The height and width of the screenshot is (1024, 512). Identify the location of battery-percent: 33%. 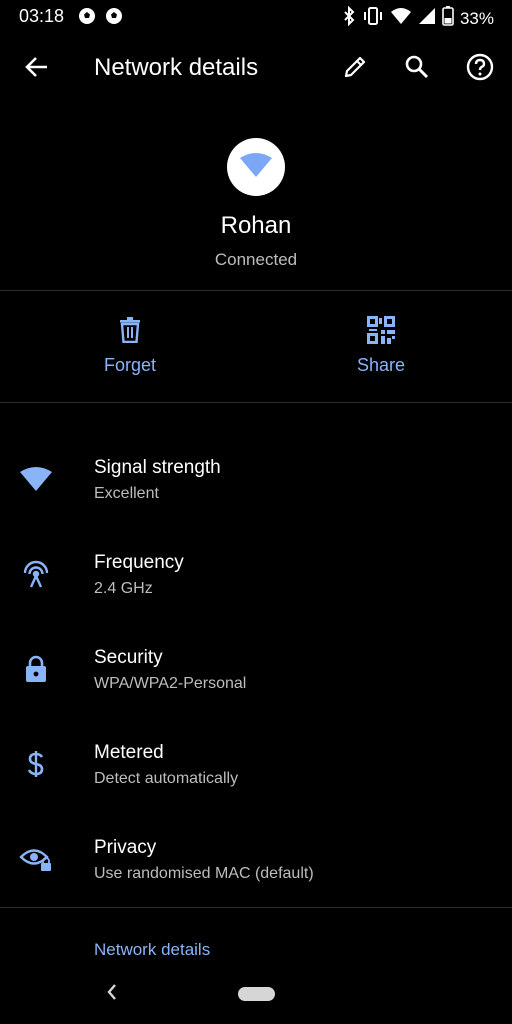
(476, 18).